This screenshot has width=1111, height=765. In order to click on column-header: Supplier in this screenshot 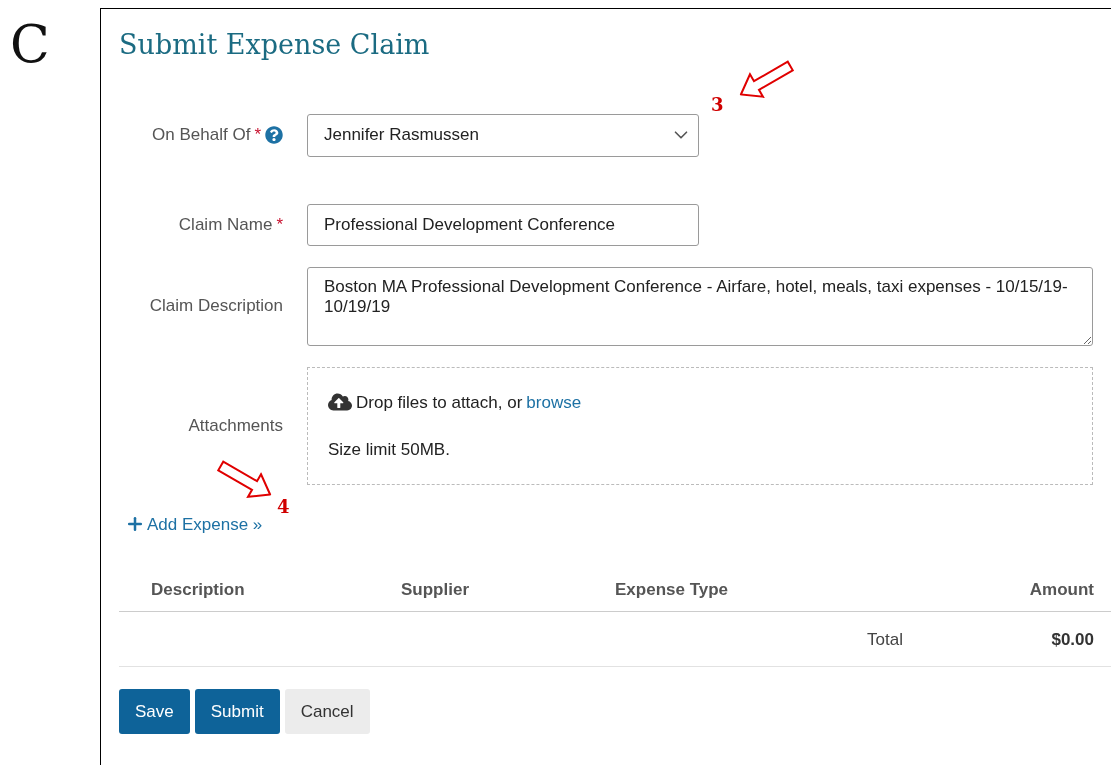, I will do `click(435, 589)`.